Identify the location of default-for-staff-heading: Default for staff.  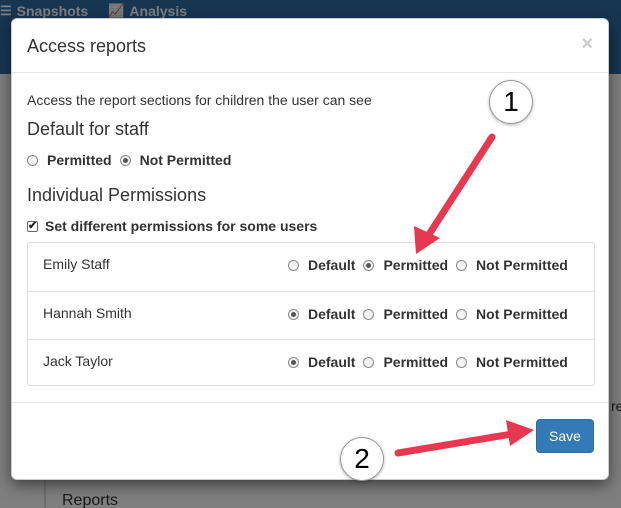
(88, 129).